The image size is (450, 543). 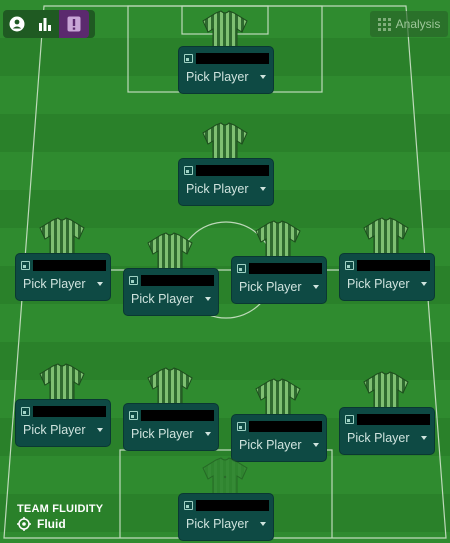 What do you see at coordinates (418, 24) in the screenshot?
I see `analysis-label: Analysis` at bounding box center [418, 24].